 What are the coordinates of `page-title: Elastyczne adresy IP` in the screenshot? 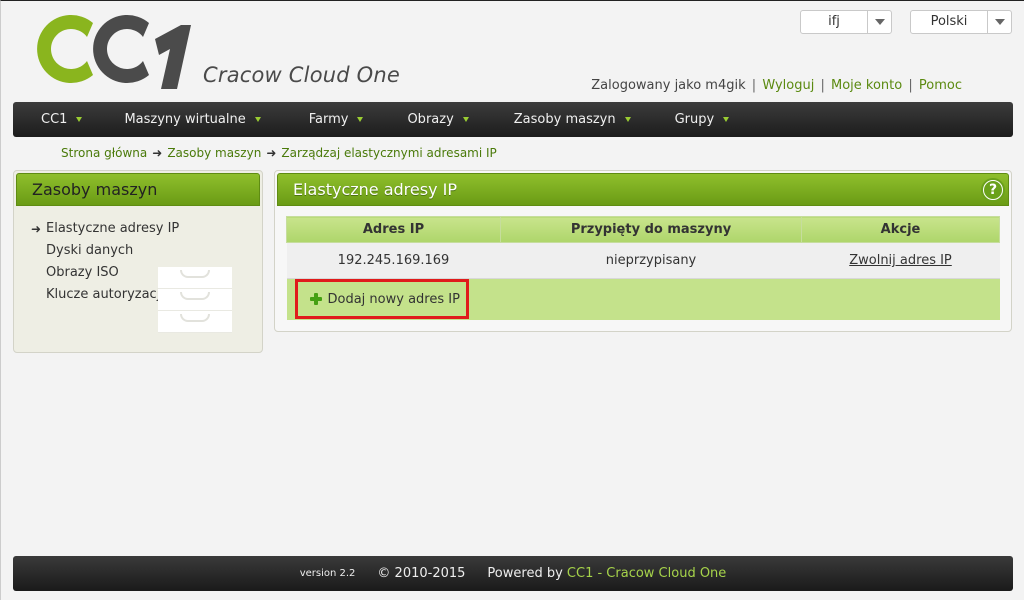 It's located at (643, 189).